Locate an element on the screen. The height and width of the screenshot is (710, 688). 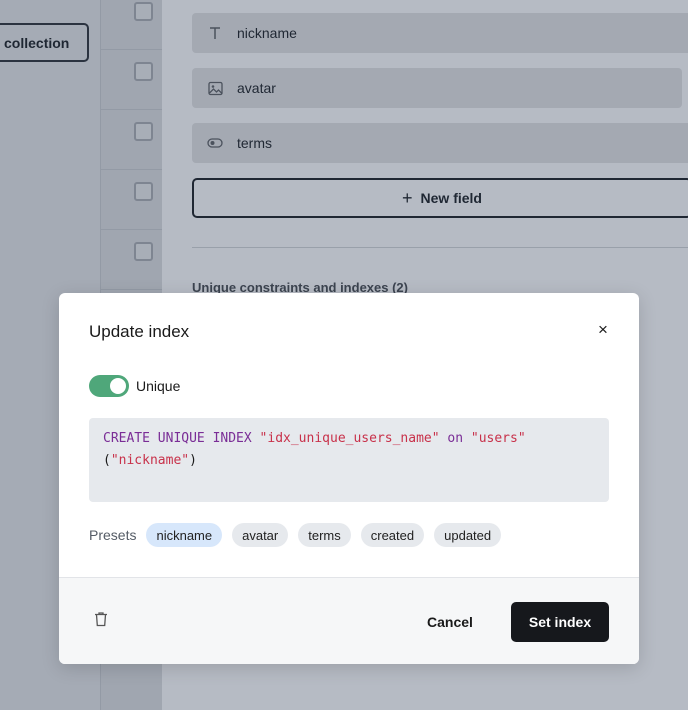
modal-footer: Cancel Set index is located at coordinates (349, 620).